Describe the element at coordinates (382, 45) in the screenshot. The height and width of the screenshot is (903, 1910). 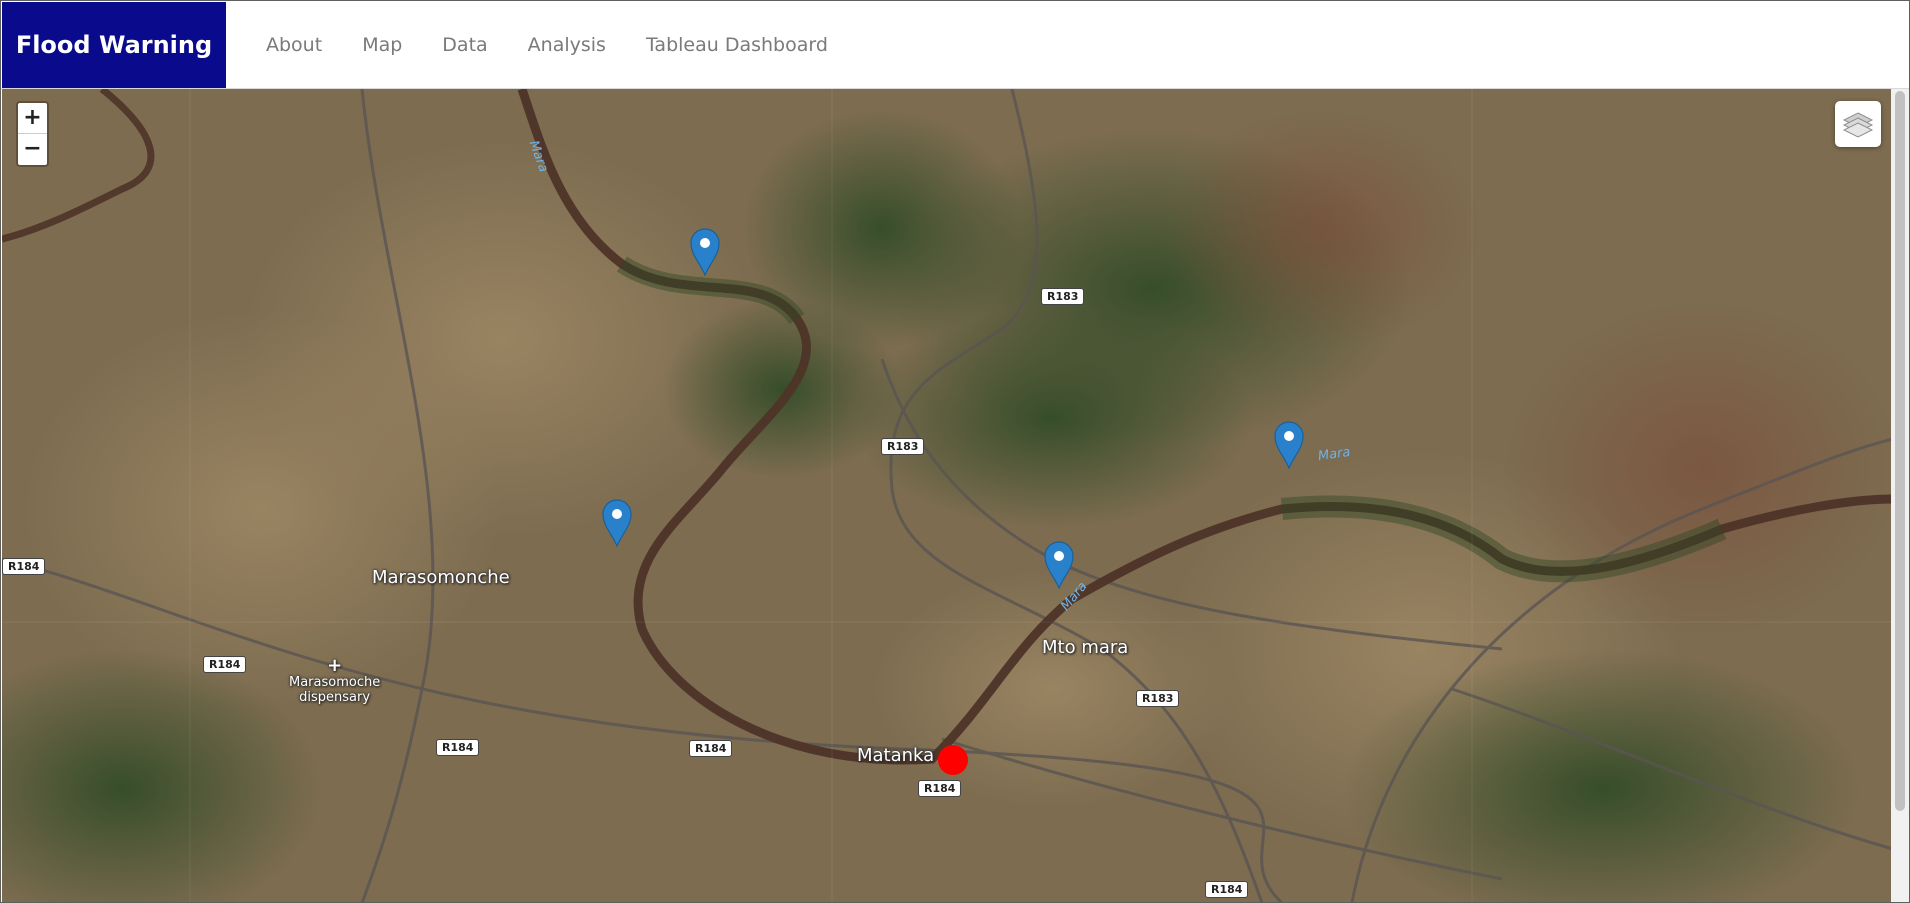
I see `nav-map: Map` at that location.